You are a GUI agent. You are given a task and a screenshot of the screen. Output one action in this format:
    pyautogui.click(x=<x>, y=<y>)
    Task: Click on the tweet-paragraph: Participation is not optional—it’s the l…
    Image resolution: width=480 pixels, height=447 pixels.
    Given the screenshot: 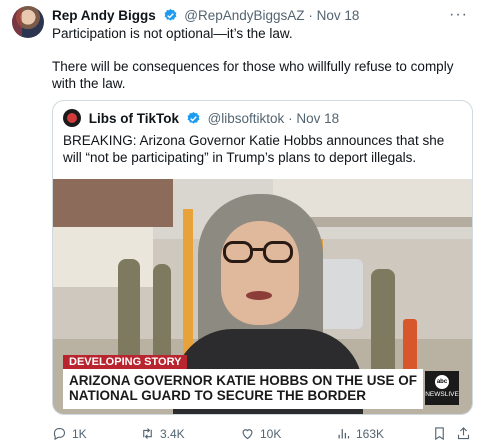 What is the action you would take?
    pyautogui.click(x=172, y=33)
    